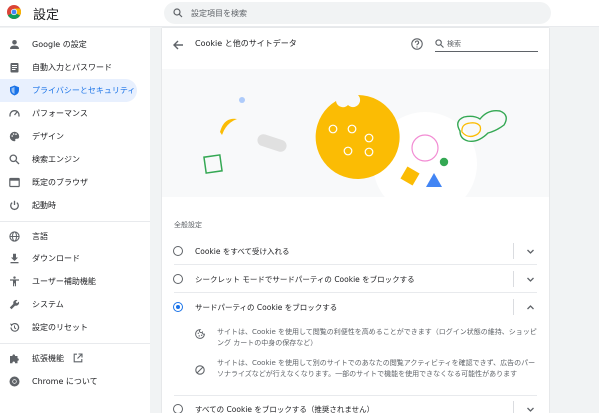 The height and width of the screenshot is (413, 599). Describe the element at coordinates (14, 113) in the screenshot. I see `speedometer-icon` at that location.